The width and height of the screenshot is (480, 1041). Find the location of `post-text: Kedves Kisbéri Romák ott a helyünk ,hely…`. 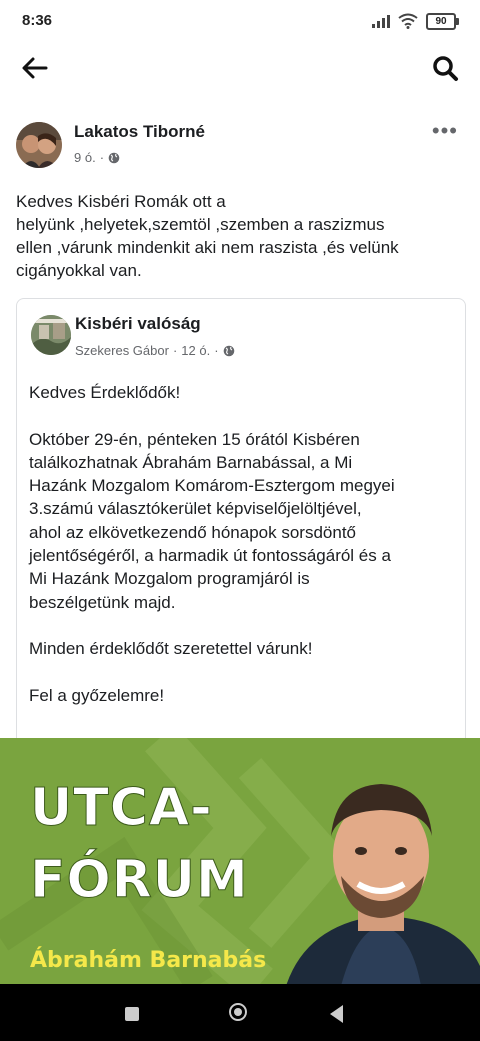

post-text: Kedves Kisbéri Romák ott a helyünk ,hely… is located at coordinates (241, 236).